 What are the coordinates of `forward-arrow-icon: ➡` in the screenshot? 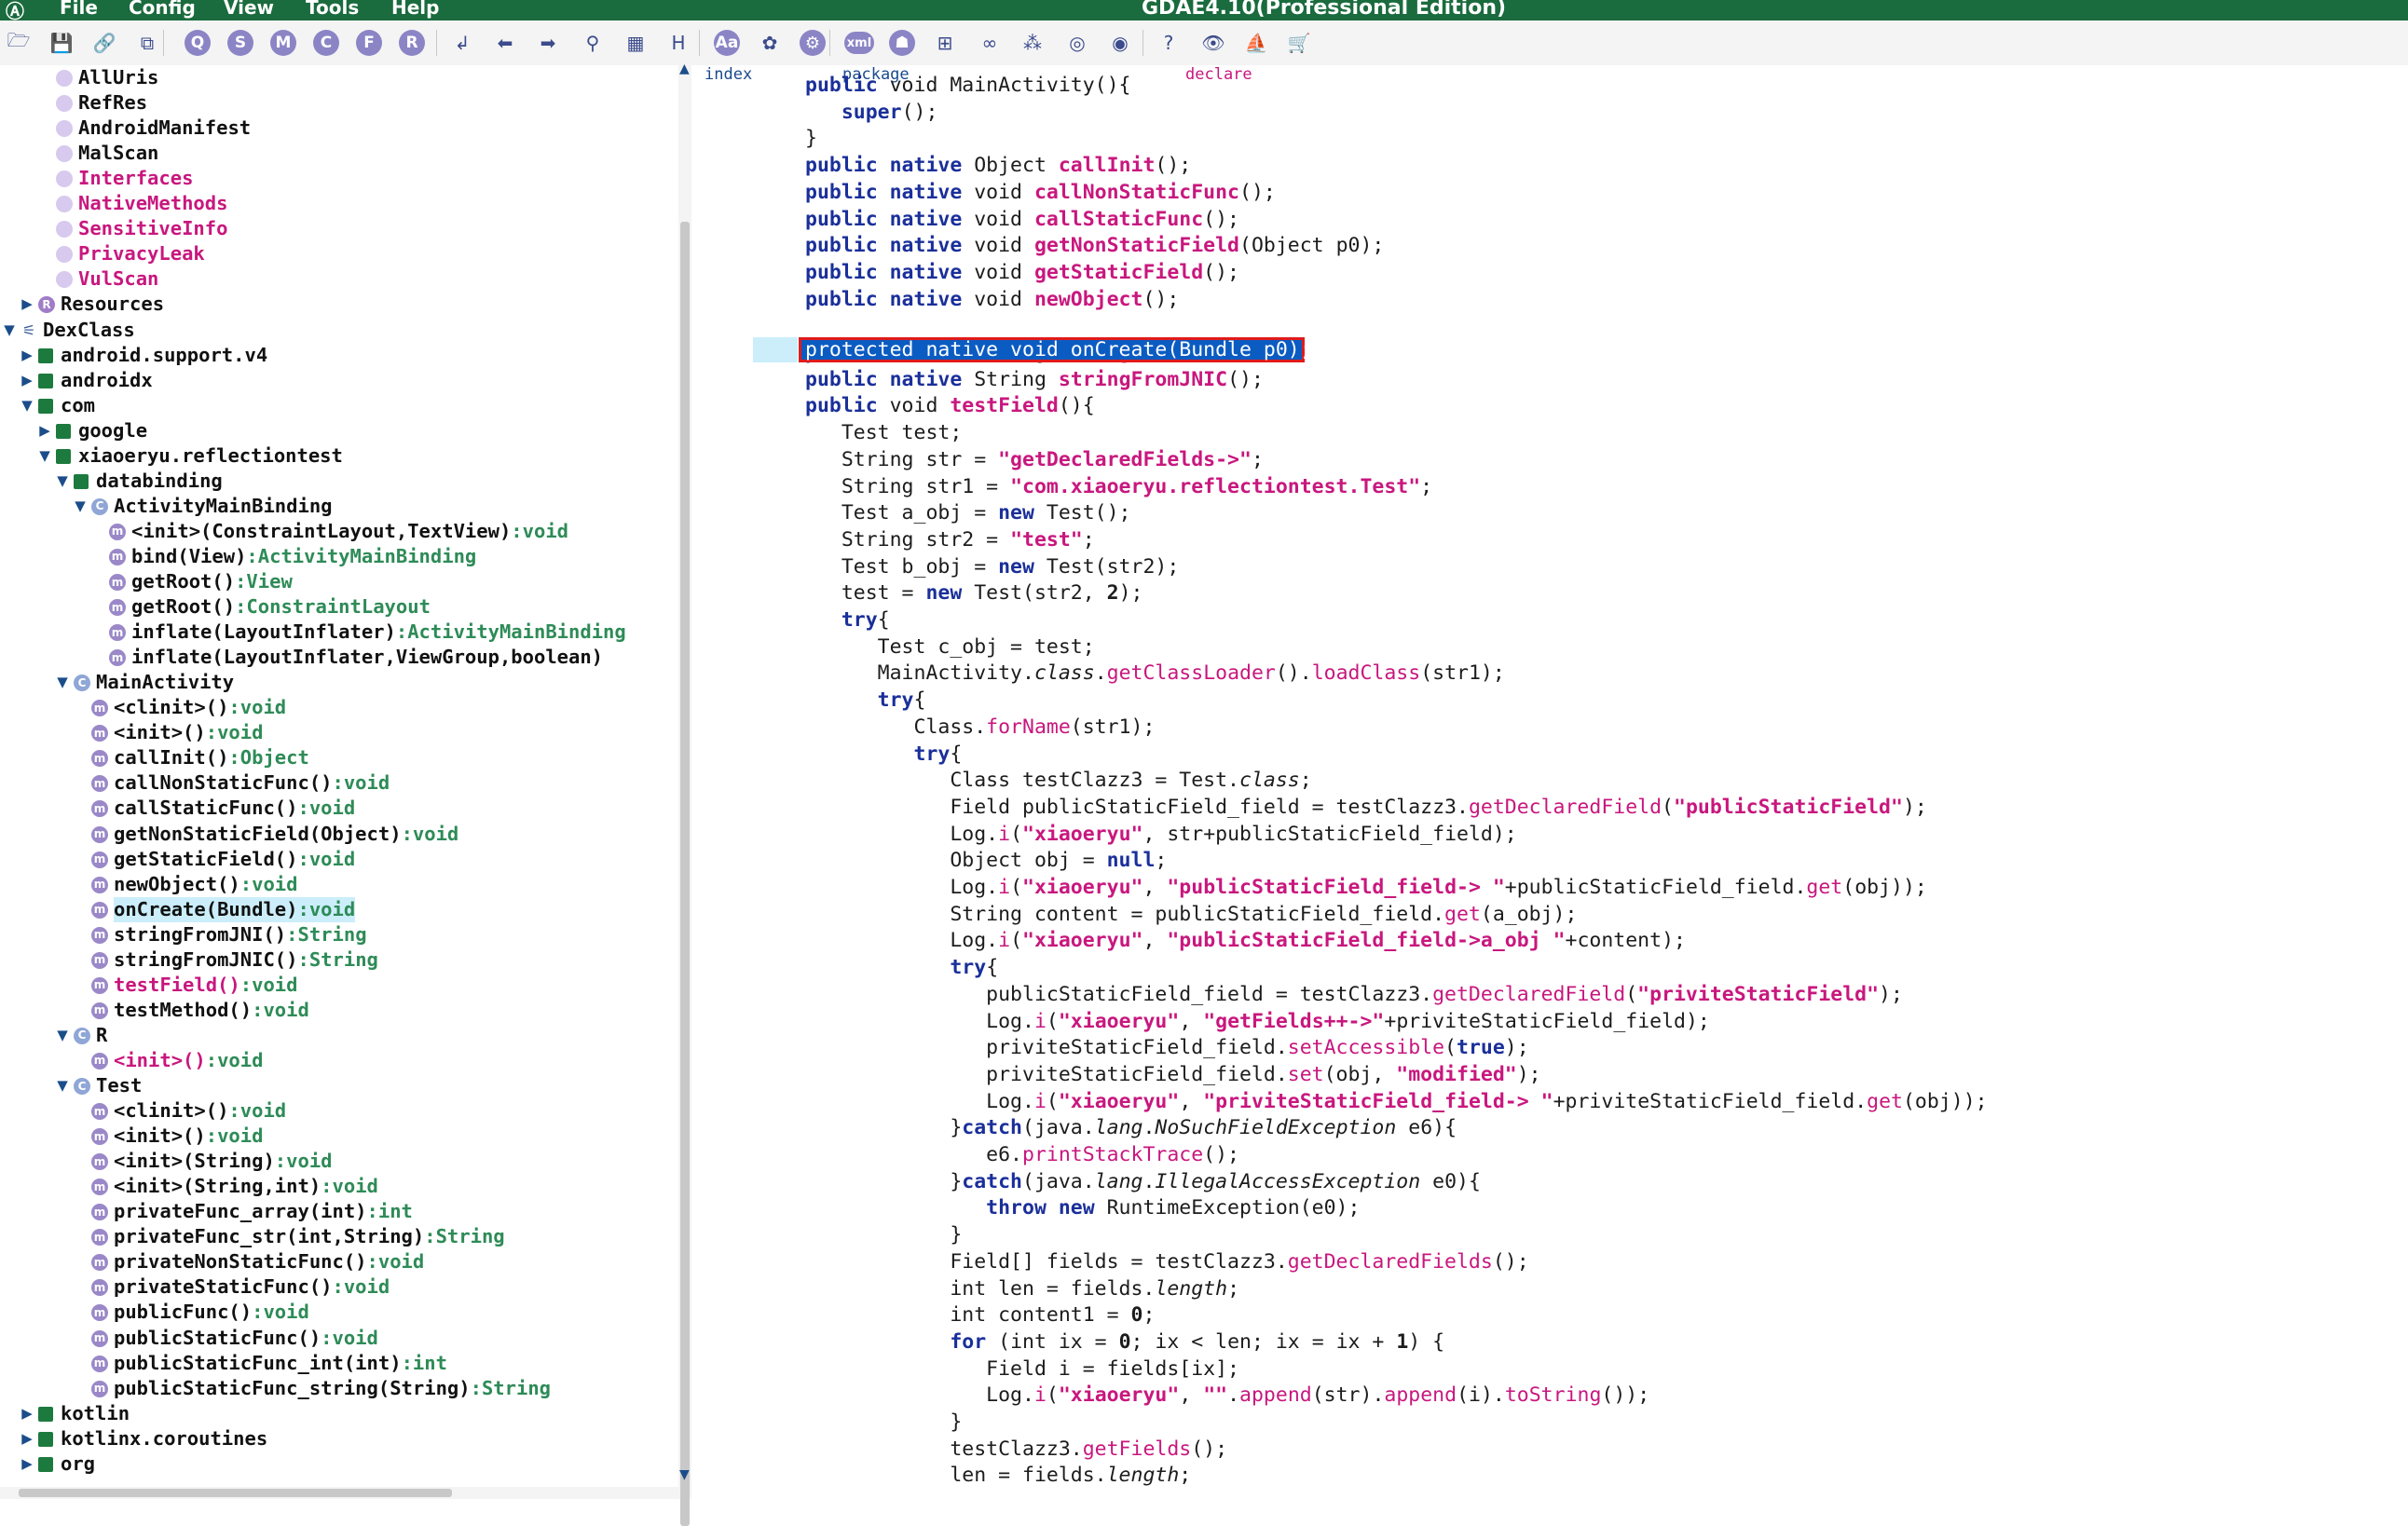 It's located at (548, 43).